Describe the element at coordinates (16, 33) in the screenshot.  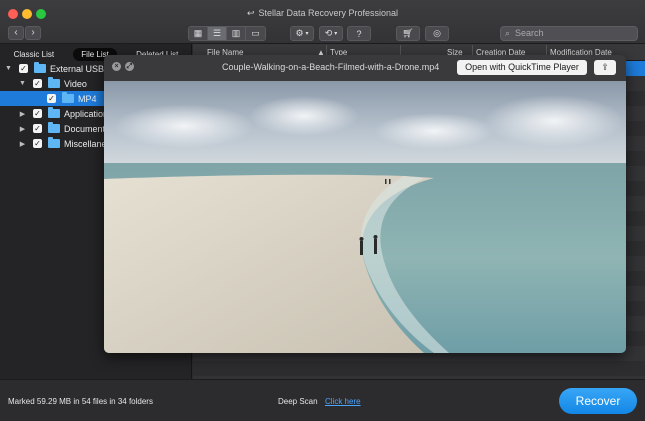
I see `back-button: ‹` at that location.